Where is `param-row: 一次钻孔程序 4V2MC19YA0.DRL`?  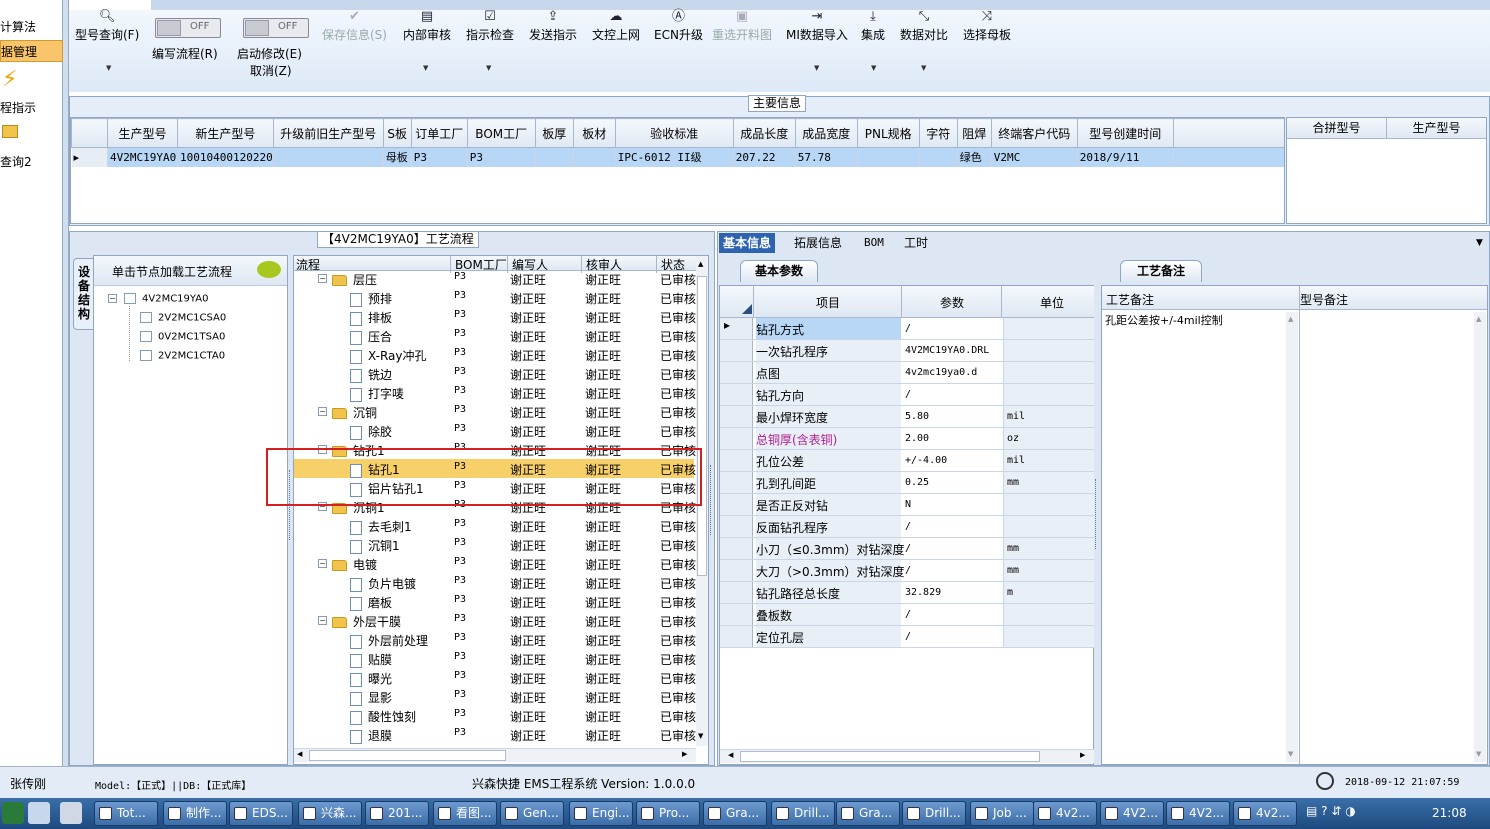
param-row: 一次钻孔程序 4V2MC19YA0.DRL is located at coordinates (907, 351).